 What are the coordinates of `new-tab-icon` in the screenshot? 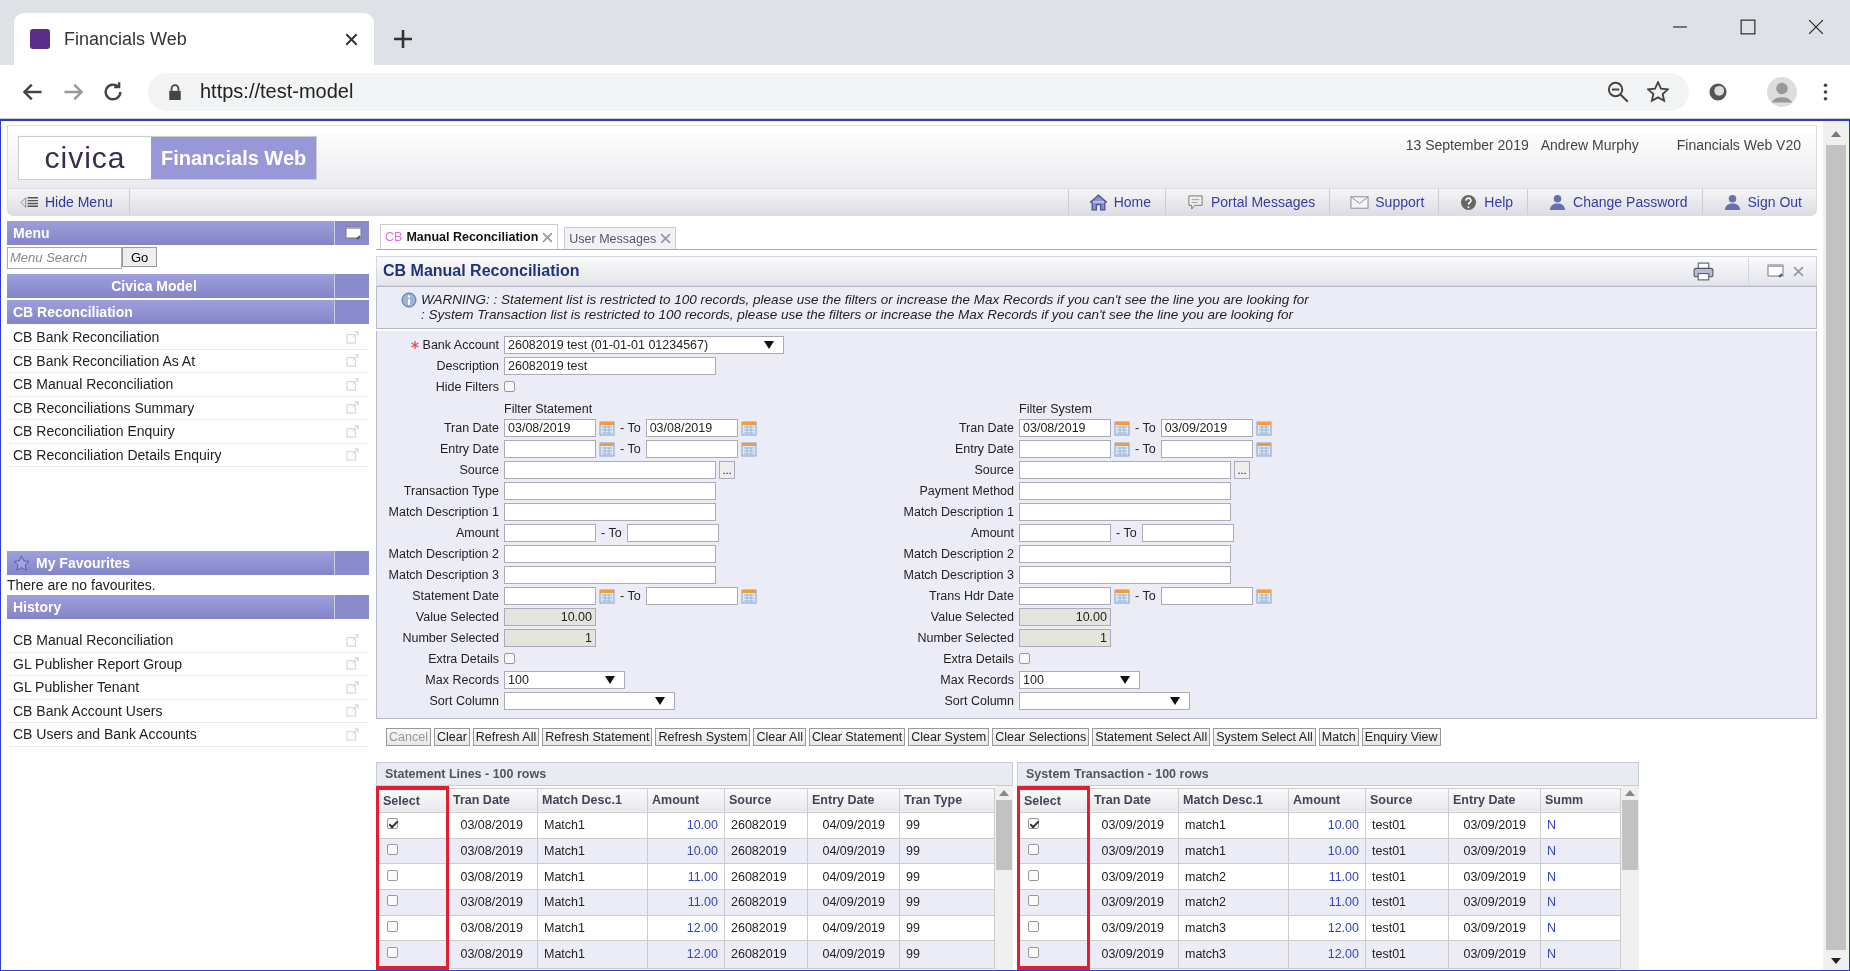 It's located at (403, 39).